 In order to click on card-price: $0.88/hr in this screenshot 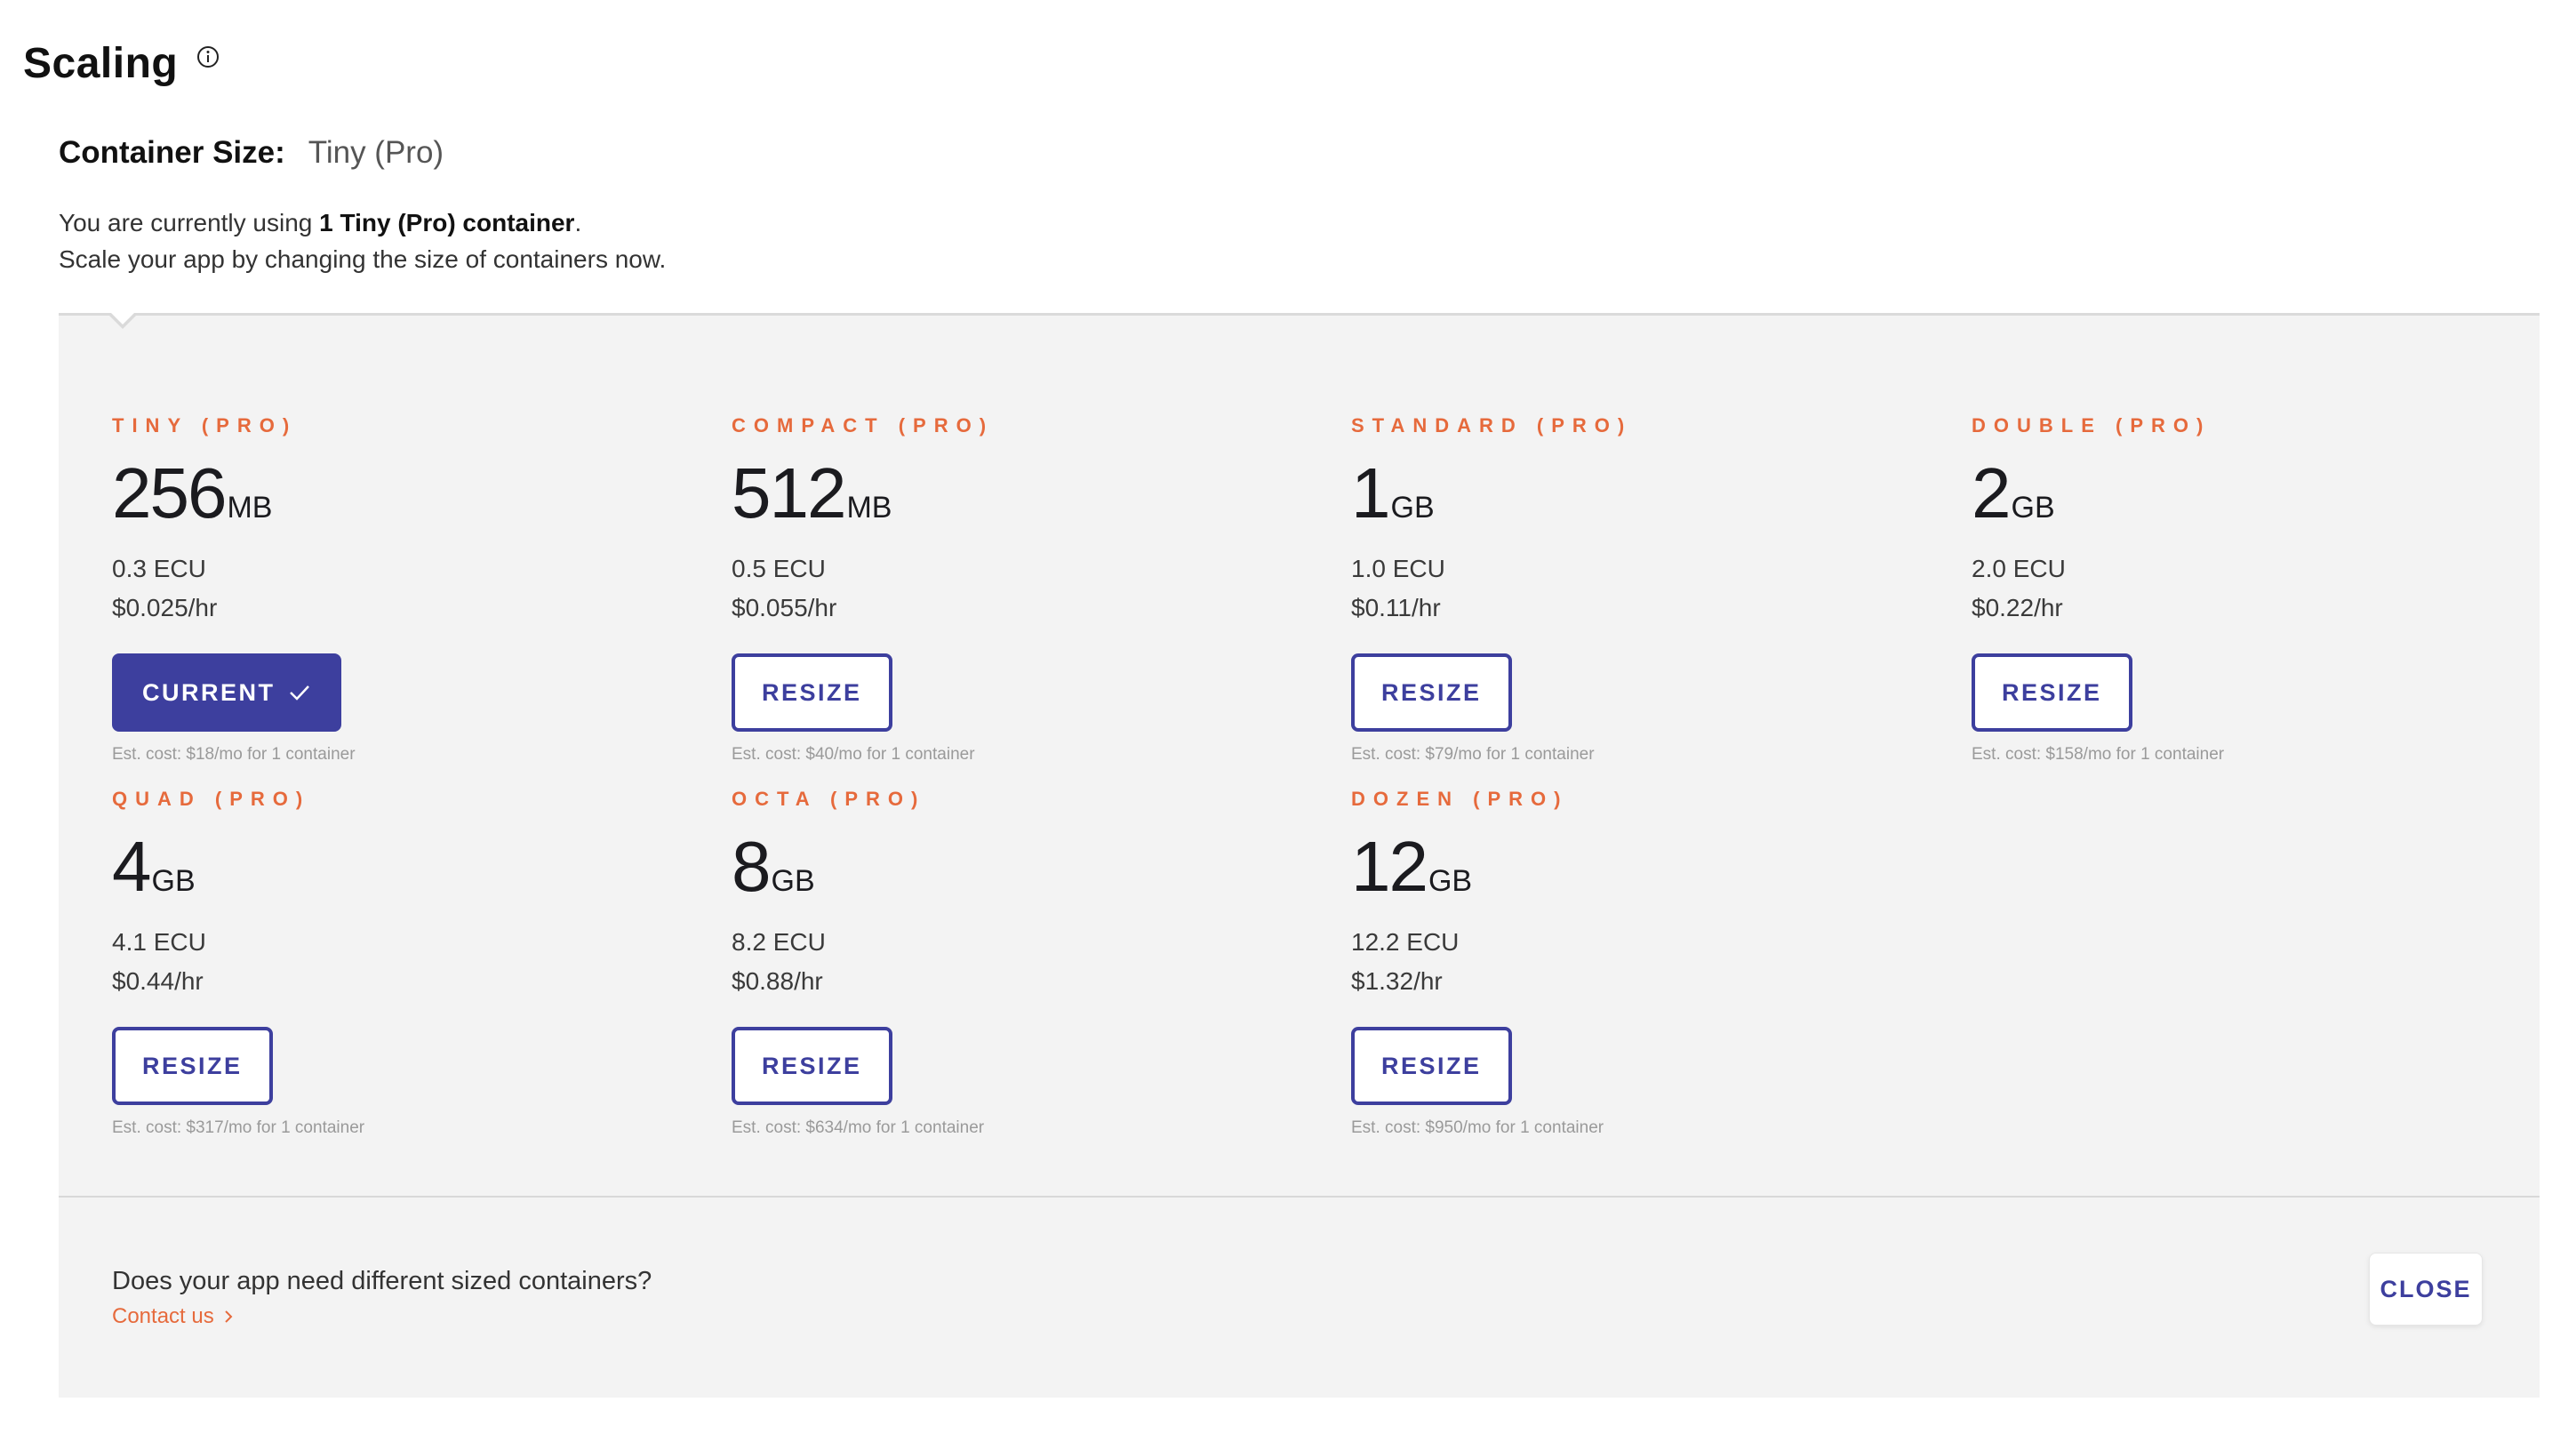, I will do `click(777, 981)`.